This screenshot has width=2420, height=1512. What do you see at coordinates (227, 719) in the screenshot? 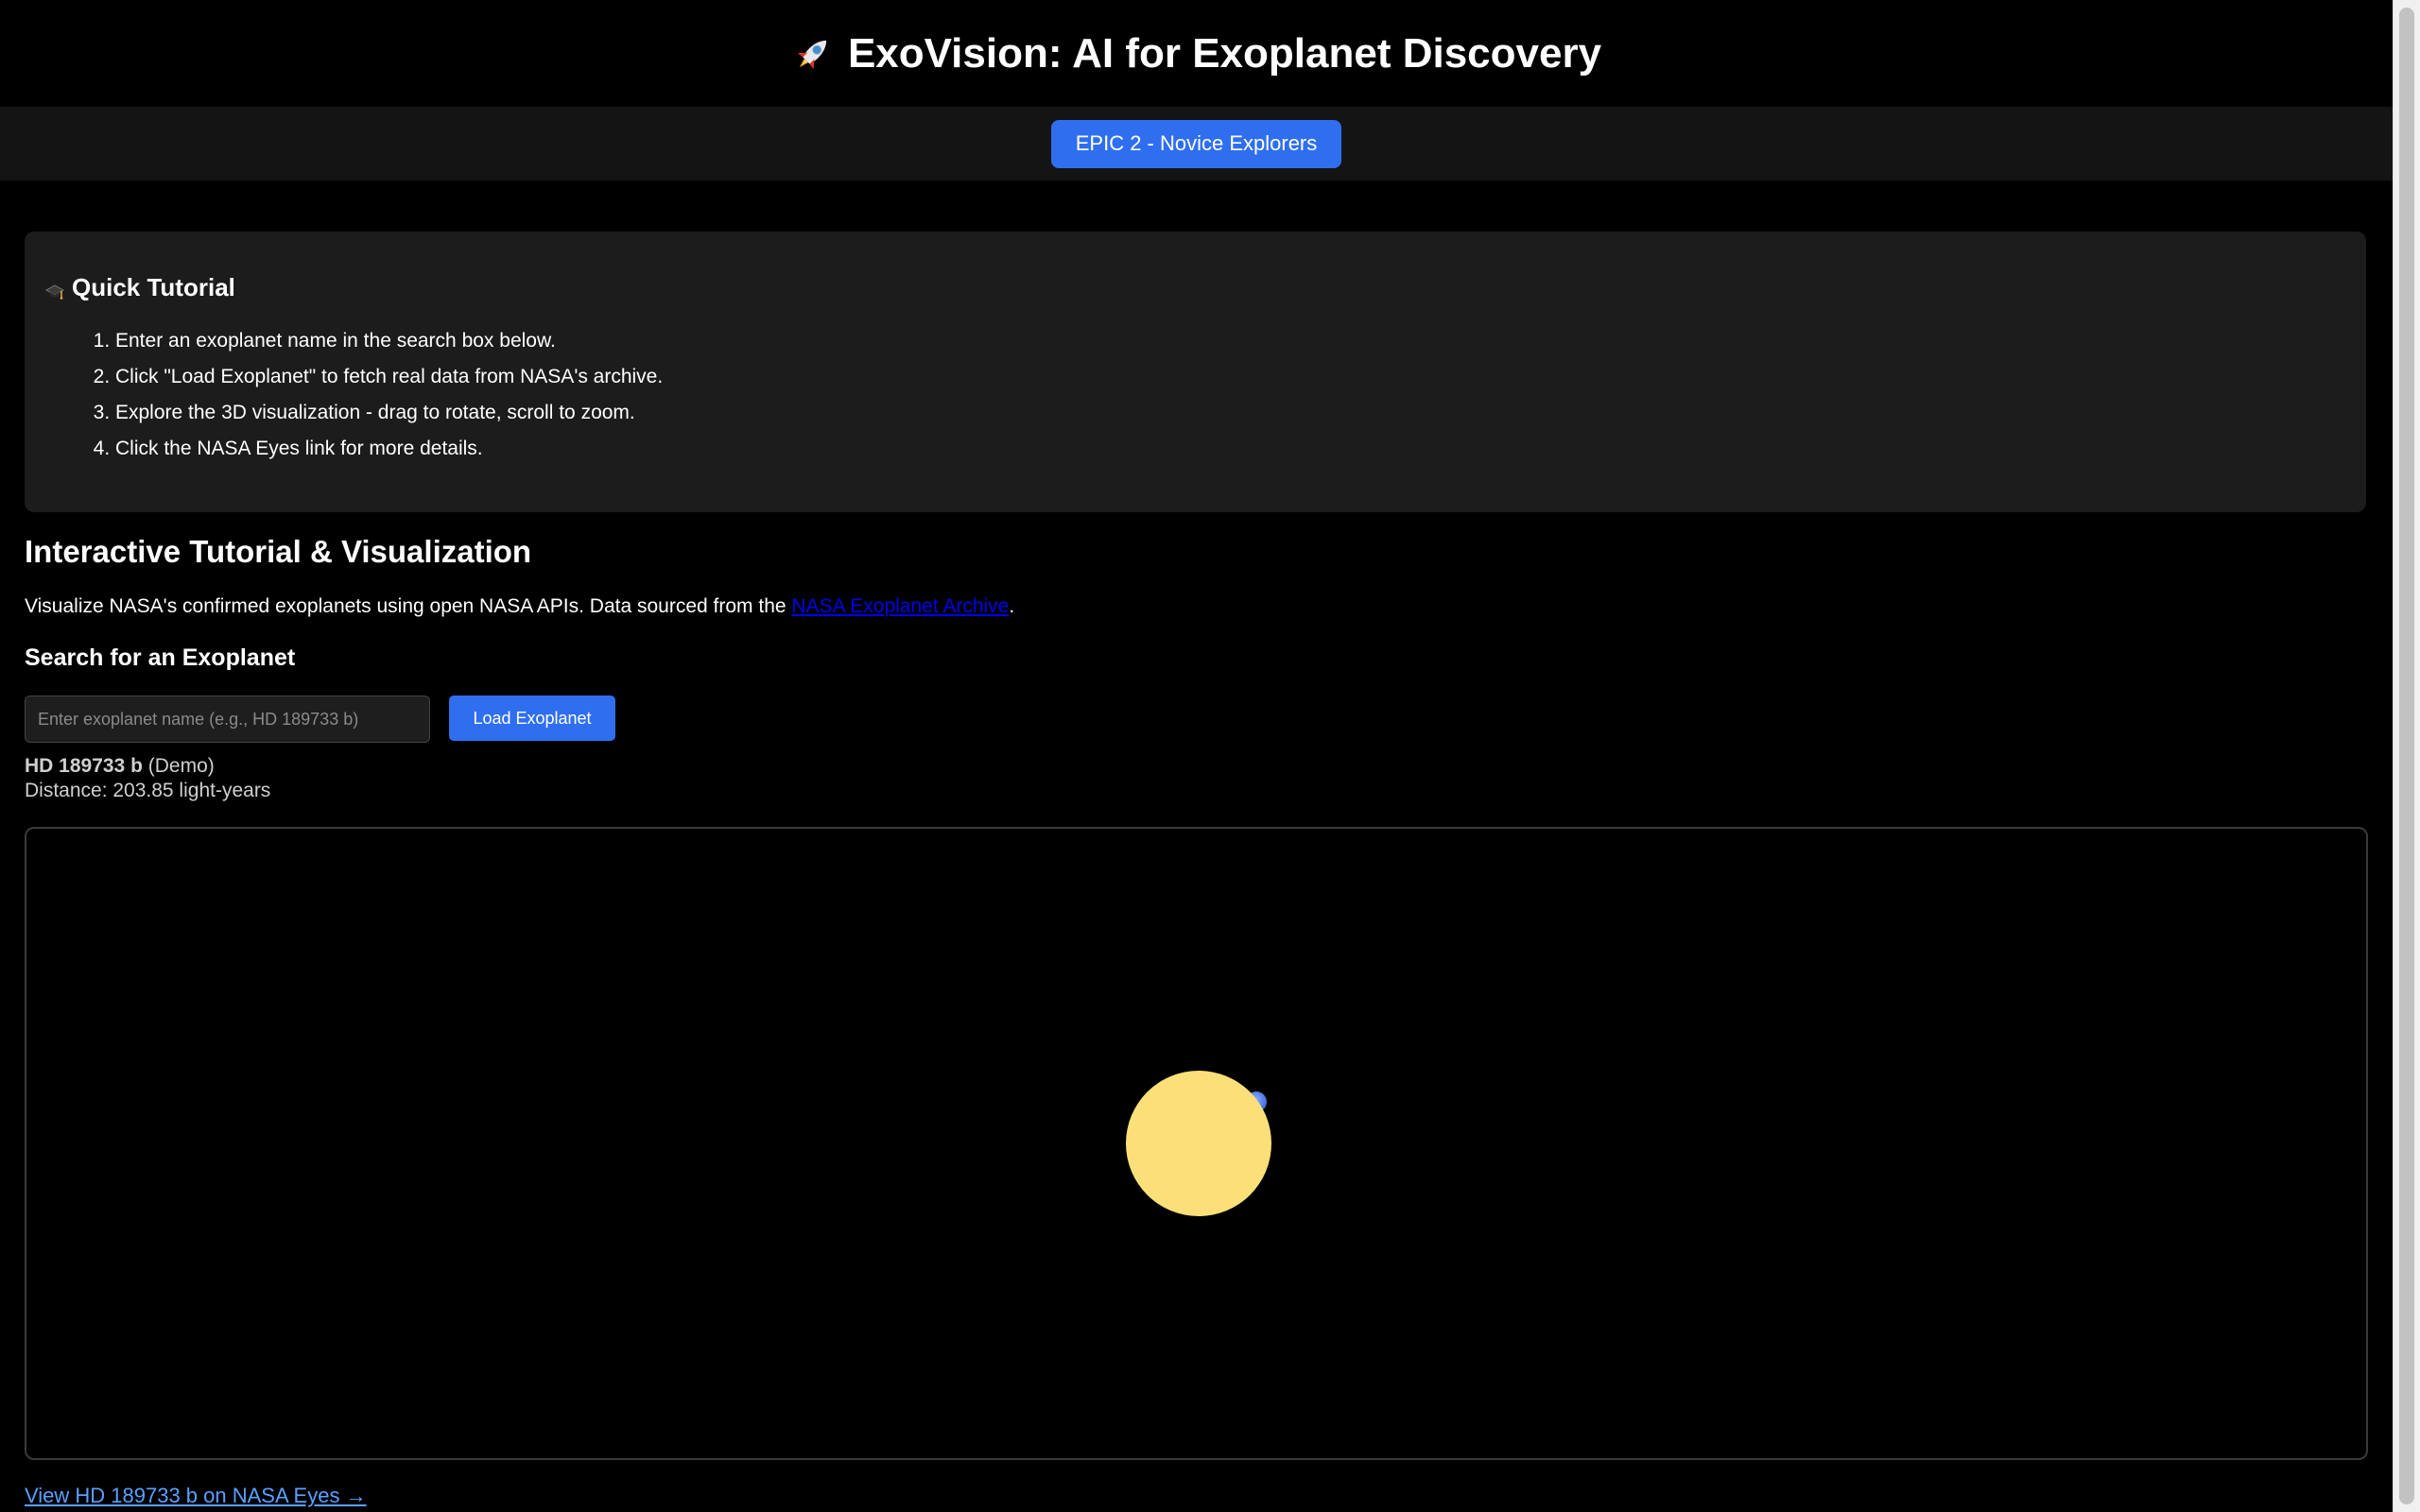
I see `exoplanet-search-input` at bounding box center [227, 719].